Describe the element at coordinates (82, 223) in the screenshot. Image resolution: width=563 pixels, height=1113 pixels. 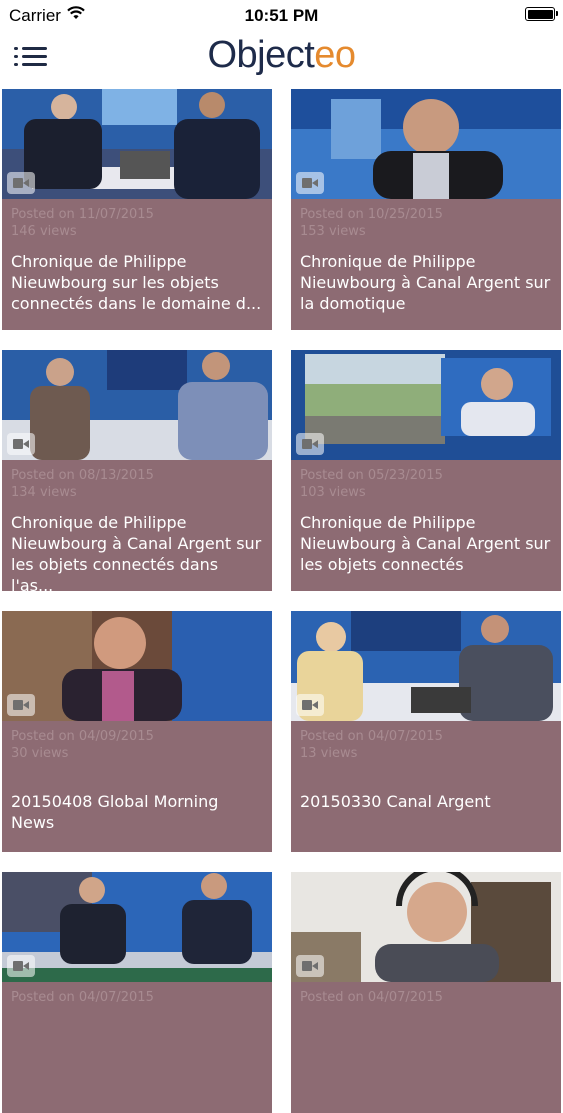
I see `video-meta: Posted on 11/07/2015 146 views` at that location.